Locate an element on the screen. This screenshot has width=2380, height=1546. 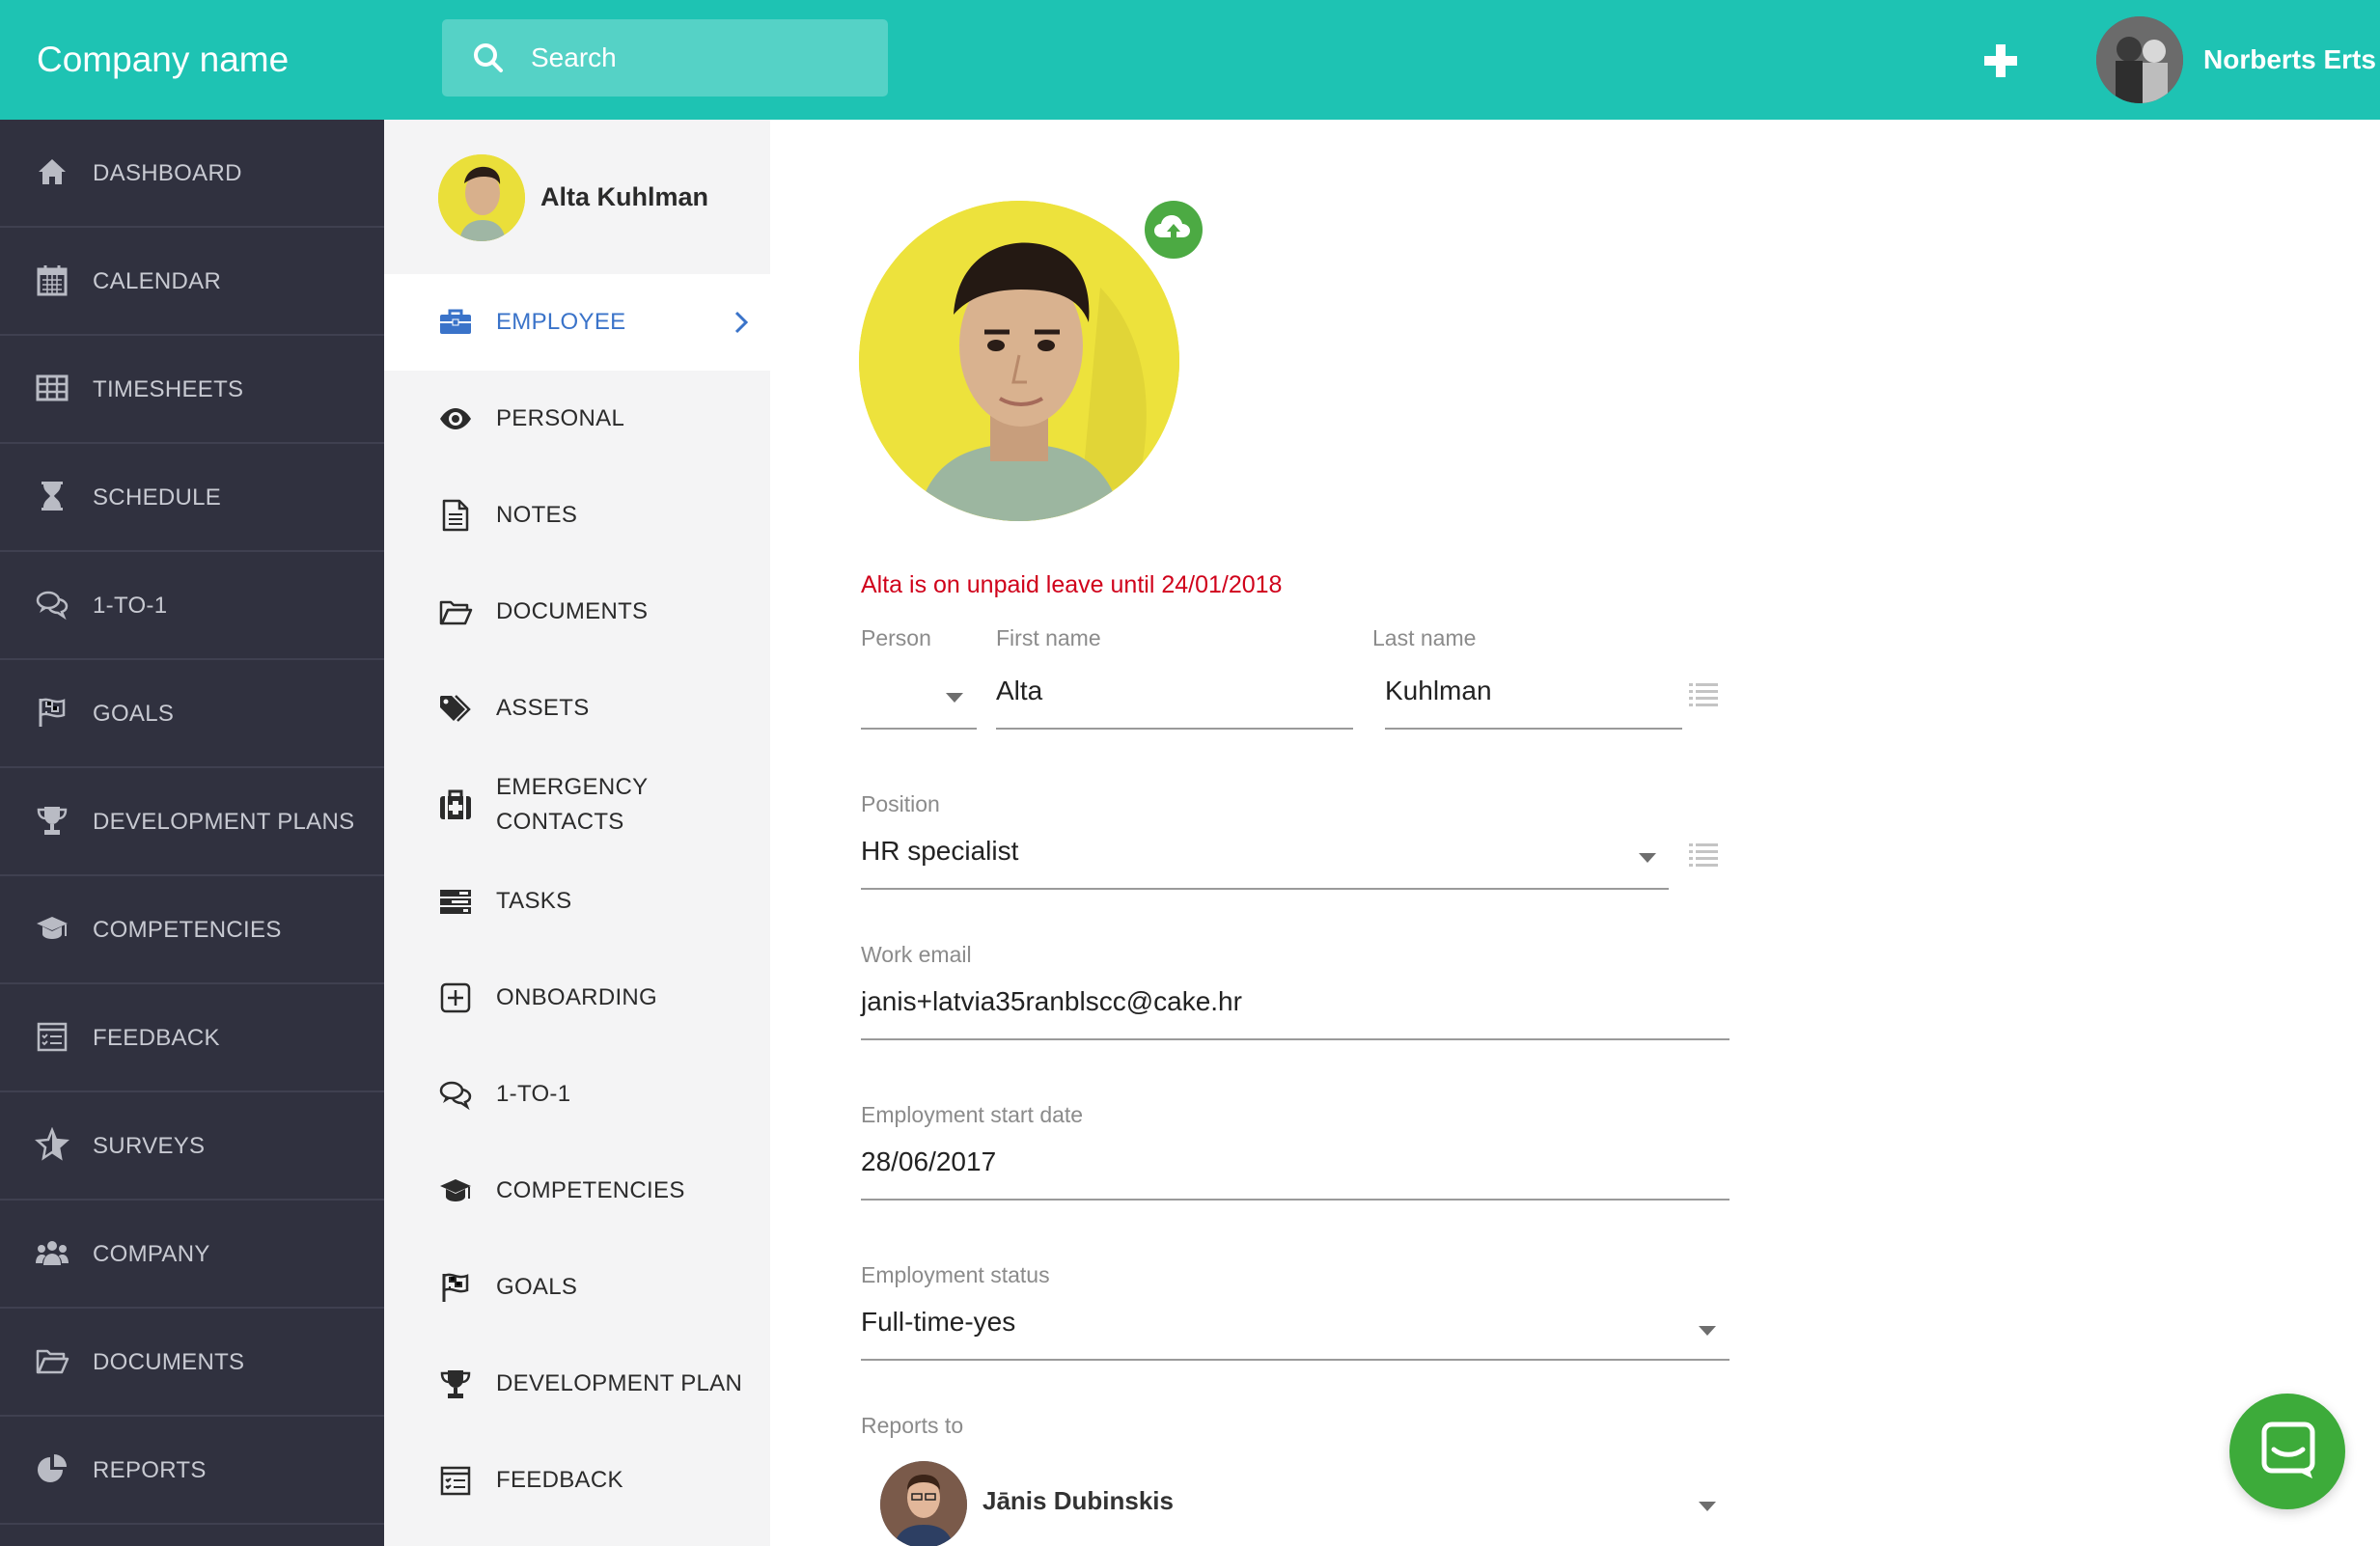
sidebar-item-label: FEEDBACK is located at coordinates (156, 1038).